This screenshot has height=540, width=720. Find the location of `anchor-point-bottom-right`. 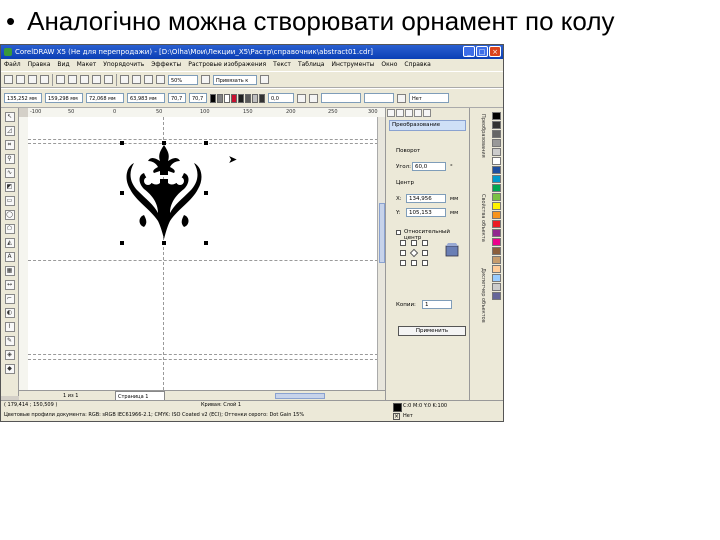

anchor-point-bottom-right is located at coordinates (425, 263).